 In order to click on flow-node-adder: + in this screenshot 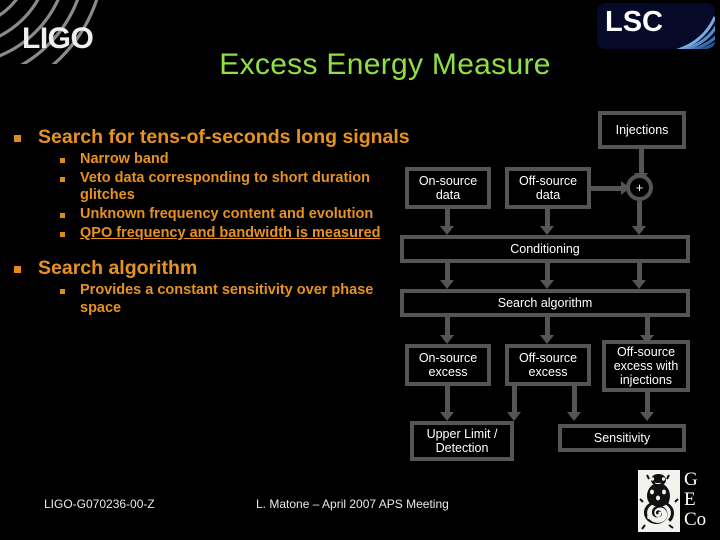, I will do `click(639, 187)`.